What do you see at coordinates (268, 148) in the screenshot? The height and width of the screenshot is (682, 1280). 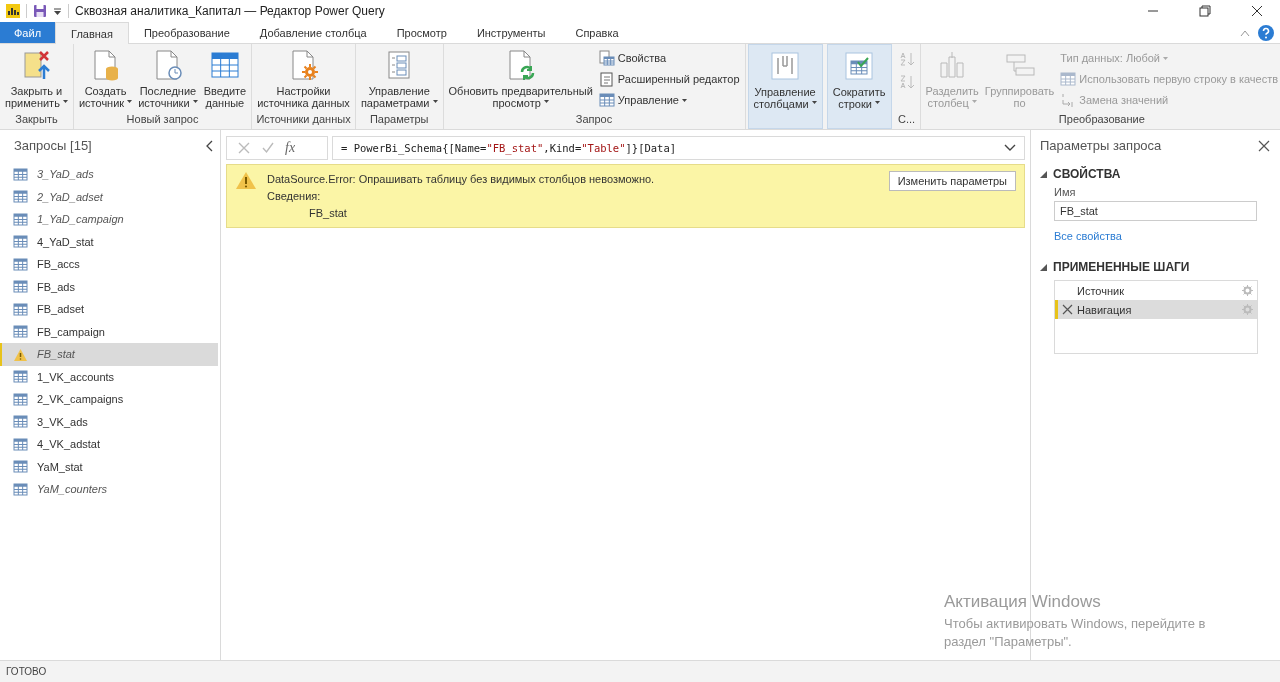 I see `checkmark-icon` at bounding box center [268, 148].